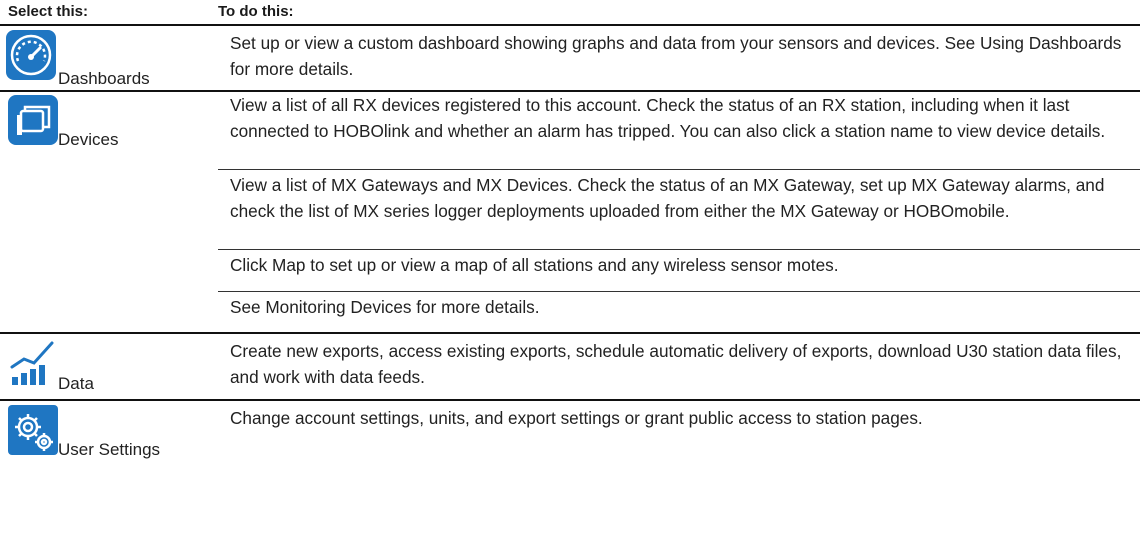  Describe the element at coordinates (31, 55) in the screenshot. I see `speedometer-icon` at that location.